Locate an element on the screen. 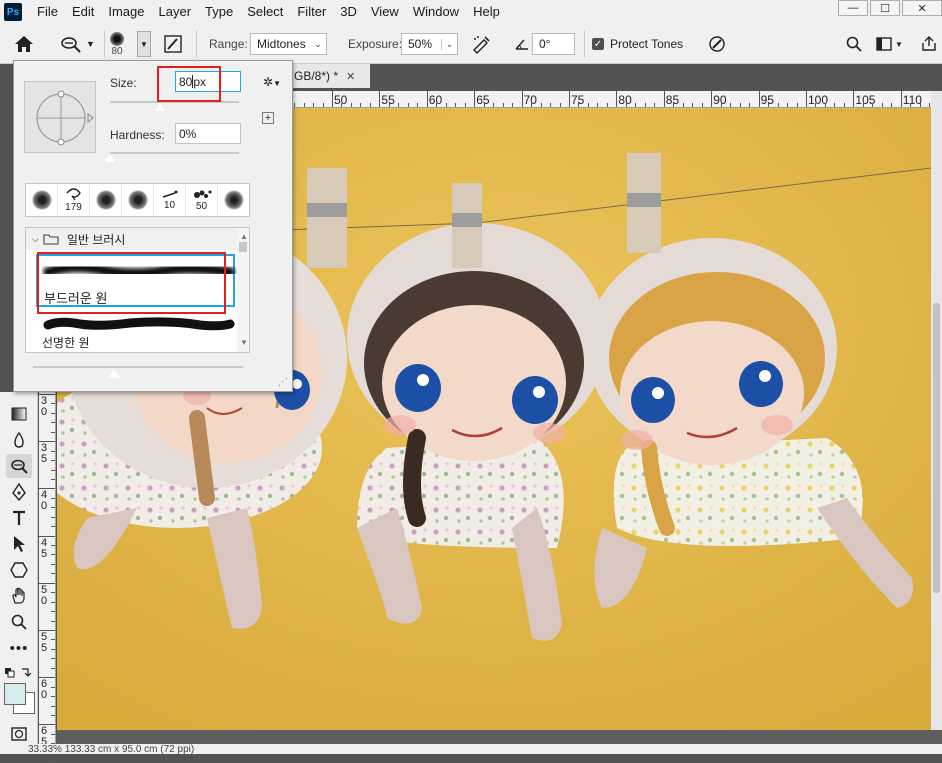 Image resolution: width=942 pixels, height=763 pixels. size-input: 80 px is located at coordinates (208, 81).